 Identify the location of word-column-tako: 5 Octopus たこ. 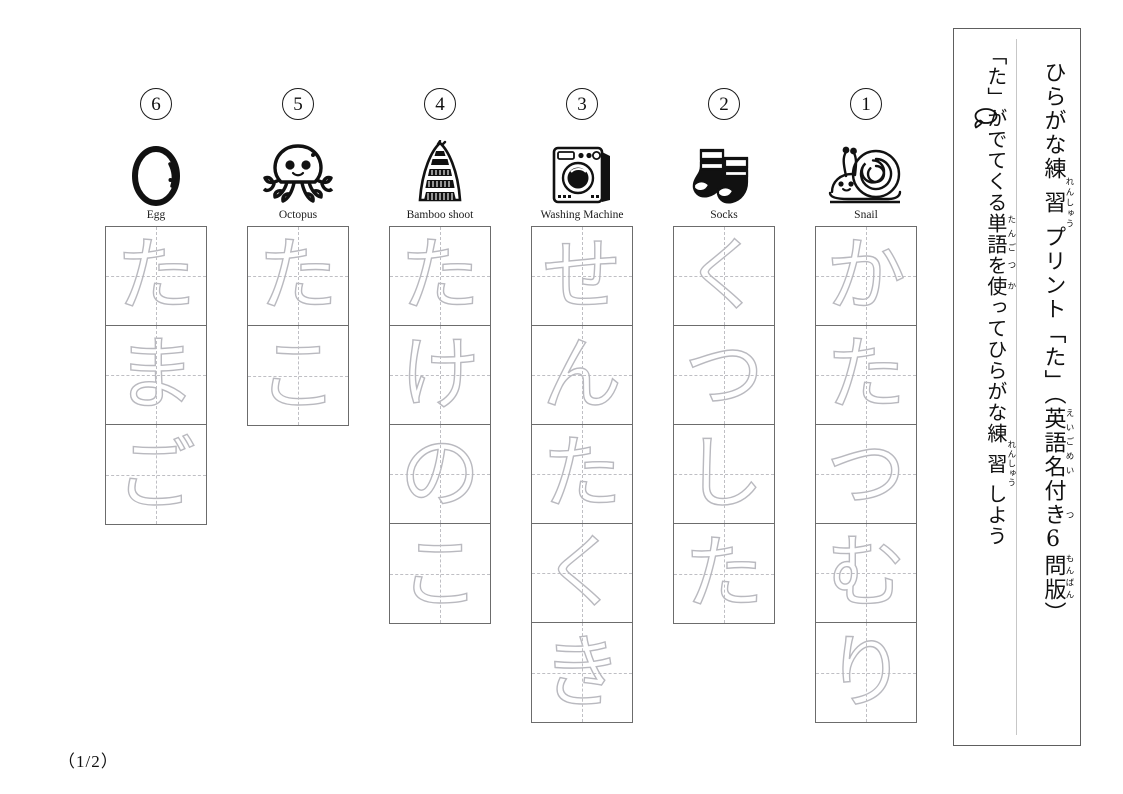
(298, 257).